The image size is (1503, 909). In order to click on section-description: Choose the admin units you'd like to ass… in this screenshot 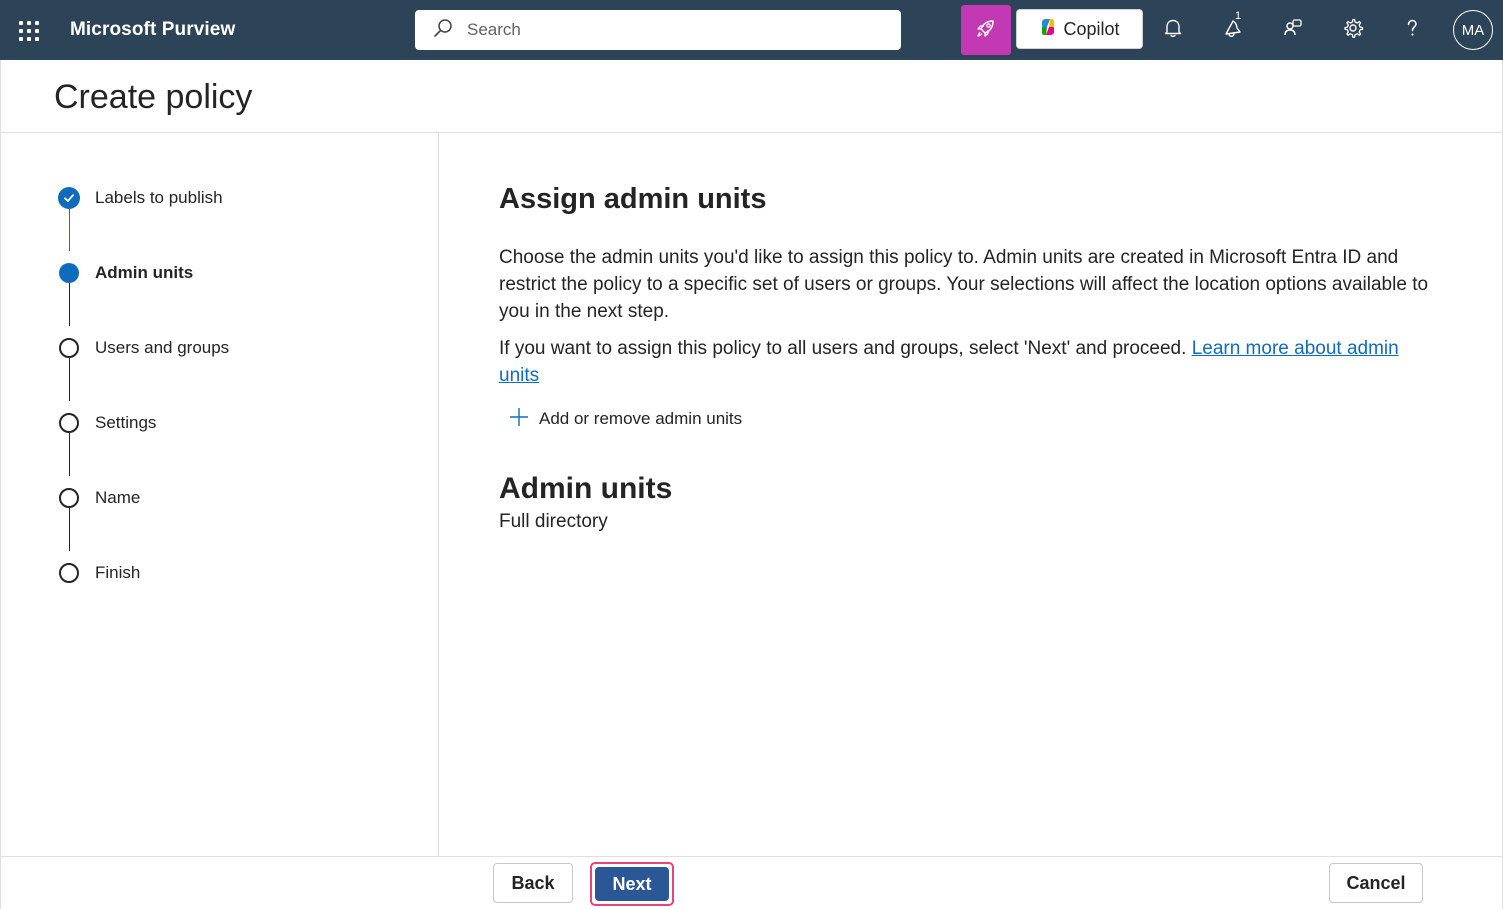, I will do `click(964, 284)`.